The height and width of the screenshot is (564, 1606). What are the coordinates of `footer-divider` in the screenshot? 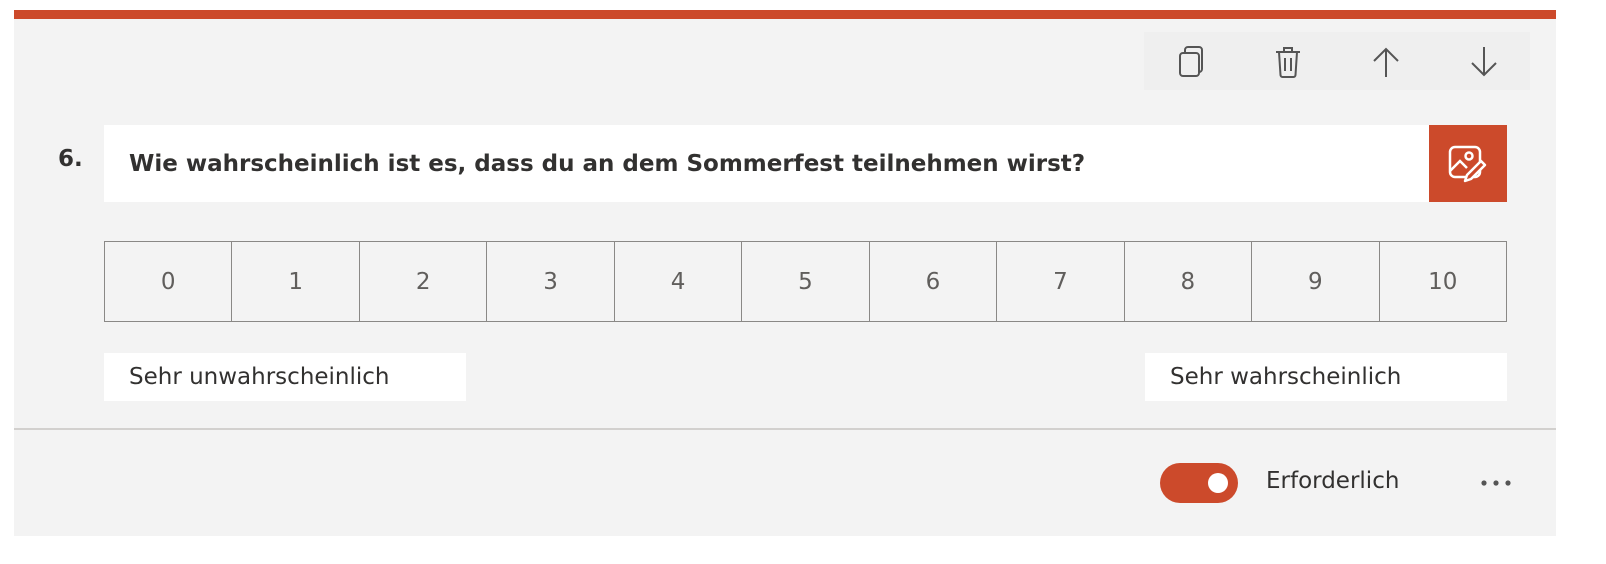 It's located at (785, 429).